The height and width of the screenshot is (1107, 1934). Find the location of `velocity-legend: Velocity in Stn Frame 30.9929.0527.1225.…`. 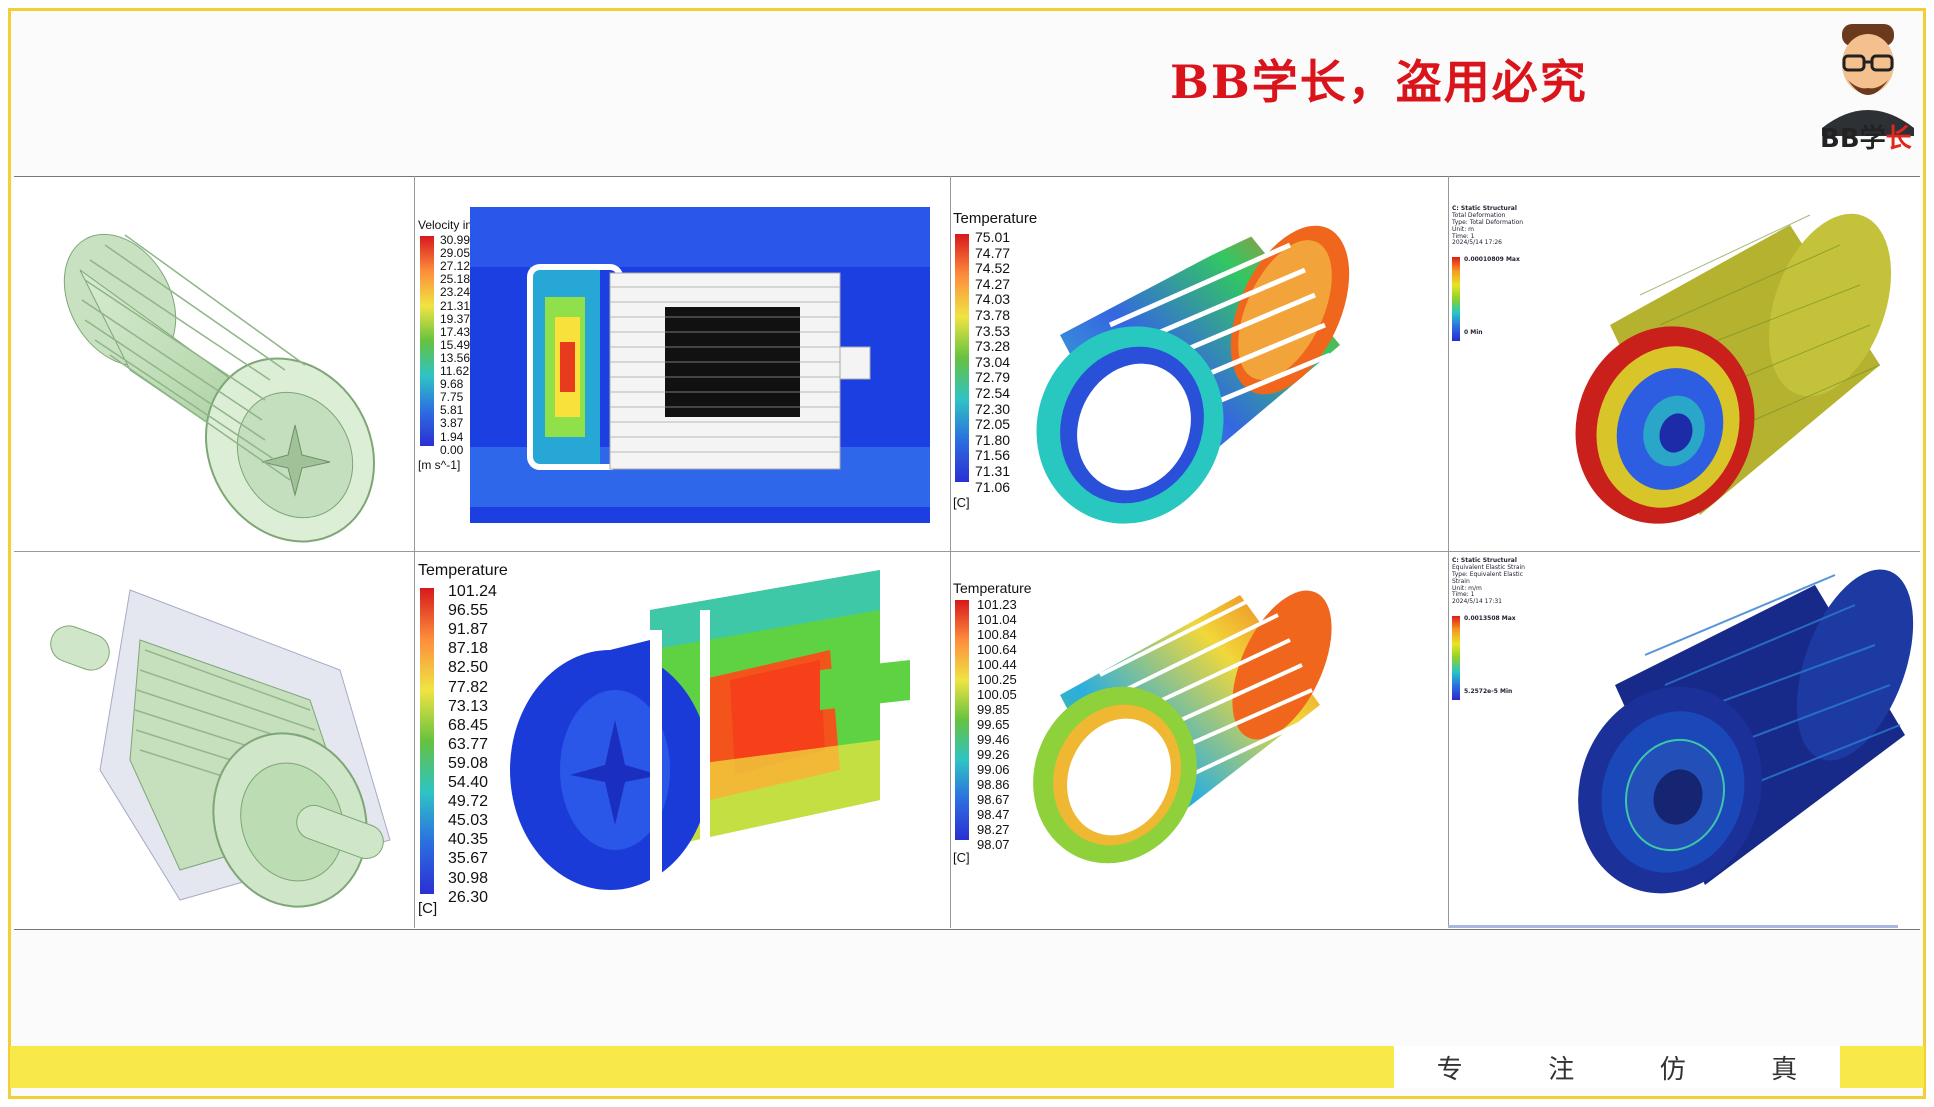

velocity-legend: Velocity in Stn Frame 30.9929.0527.1225.… is located at coordinates (474, 348).